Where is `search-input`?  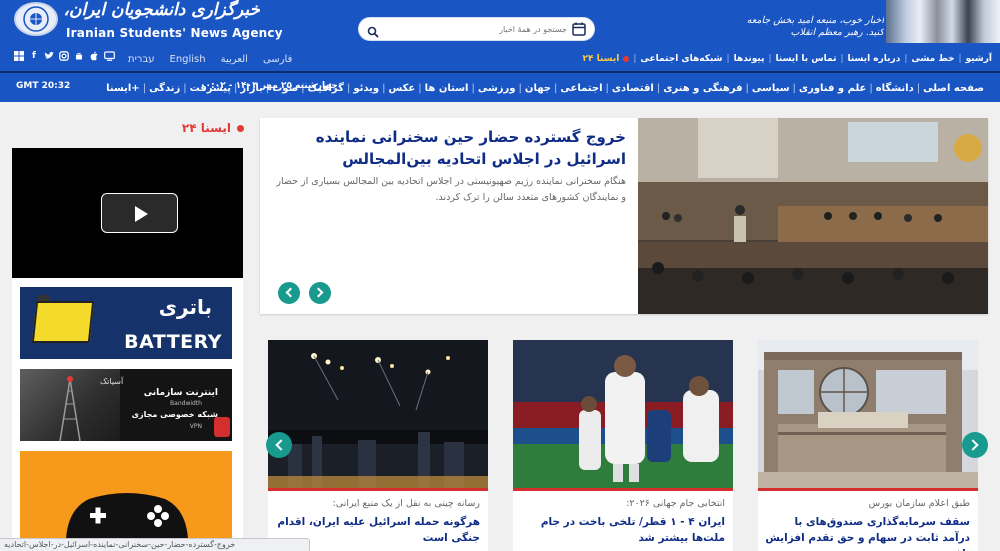 search-input is located at coordinates (478, 29).